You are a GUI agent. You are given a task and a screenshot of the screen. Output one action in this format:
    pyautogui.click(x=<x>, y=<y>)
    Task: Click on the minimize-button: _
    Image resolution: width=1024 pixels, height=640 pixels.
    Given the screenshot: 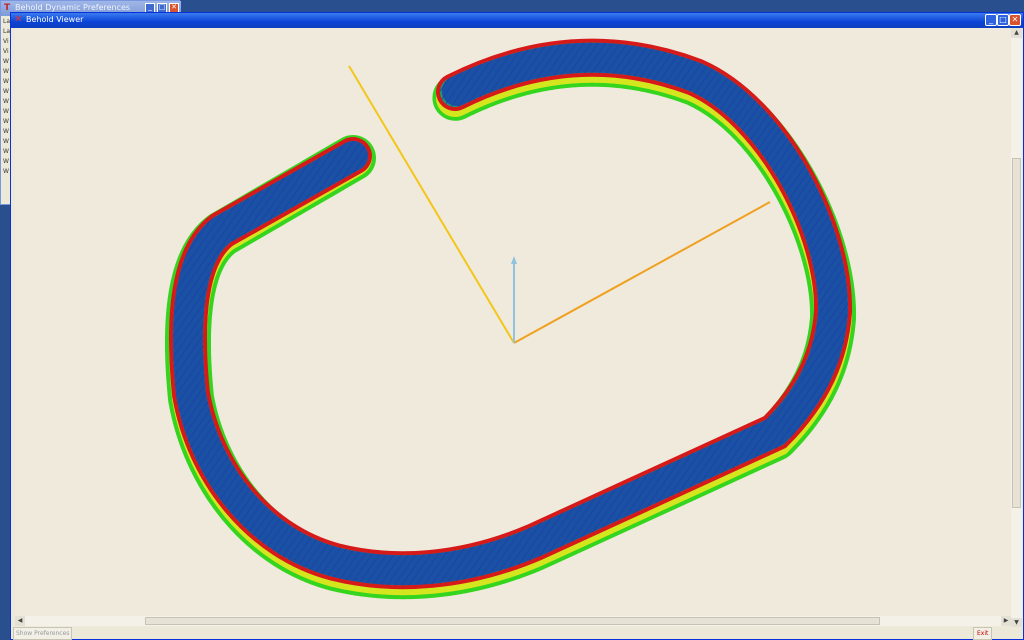 What is the action you would take?
    pyautogui.click(x=991, y=20)
    